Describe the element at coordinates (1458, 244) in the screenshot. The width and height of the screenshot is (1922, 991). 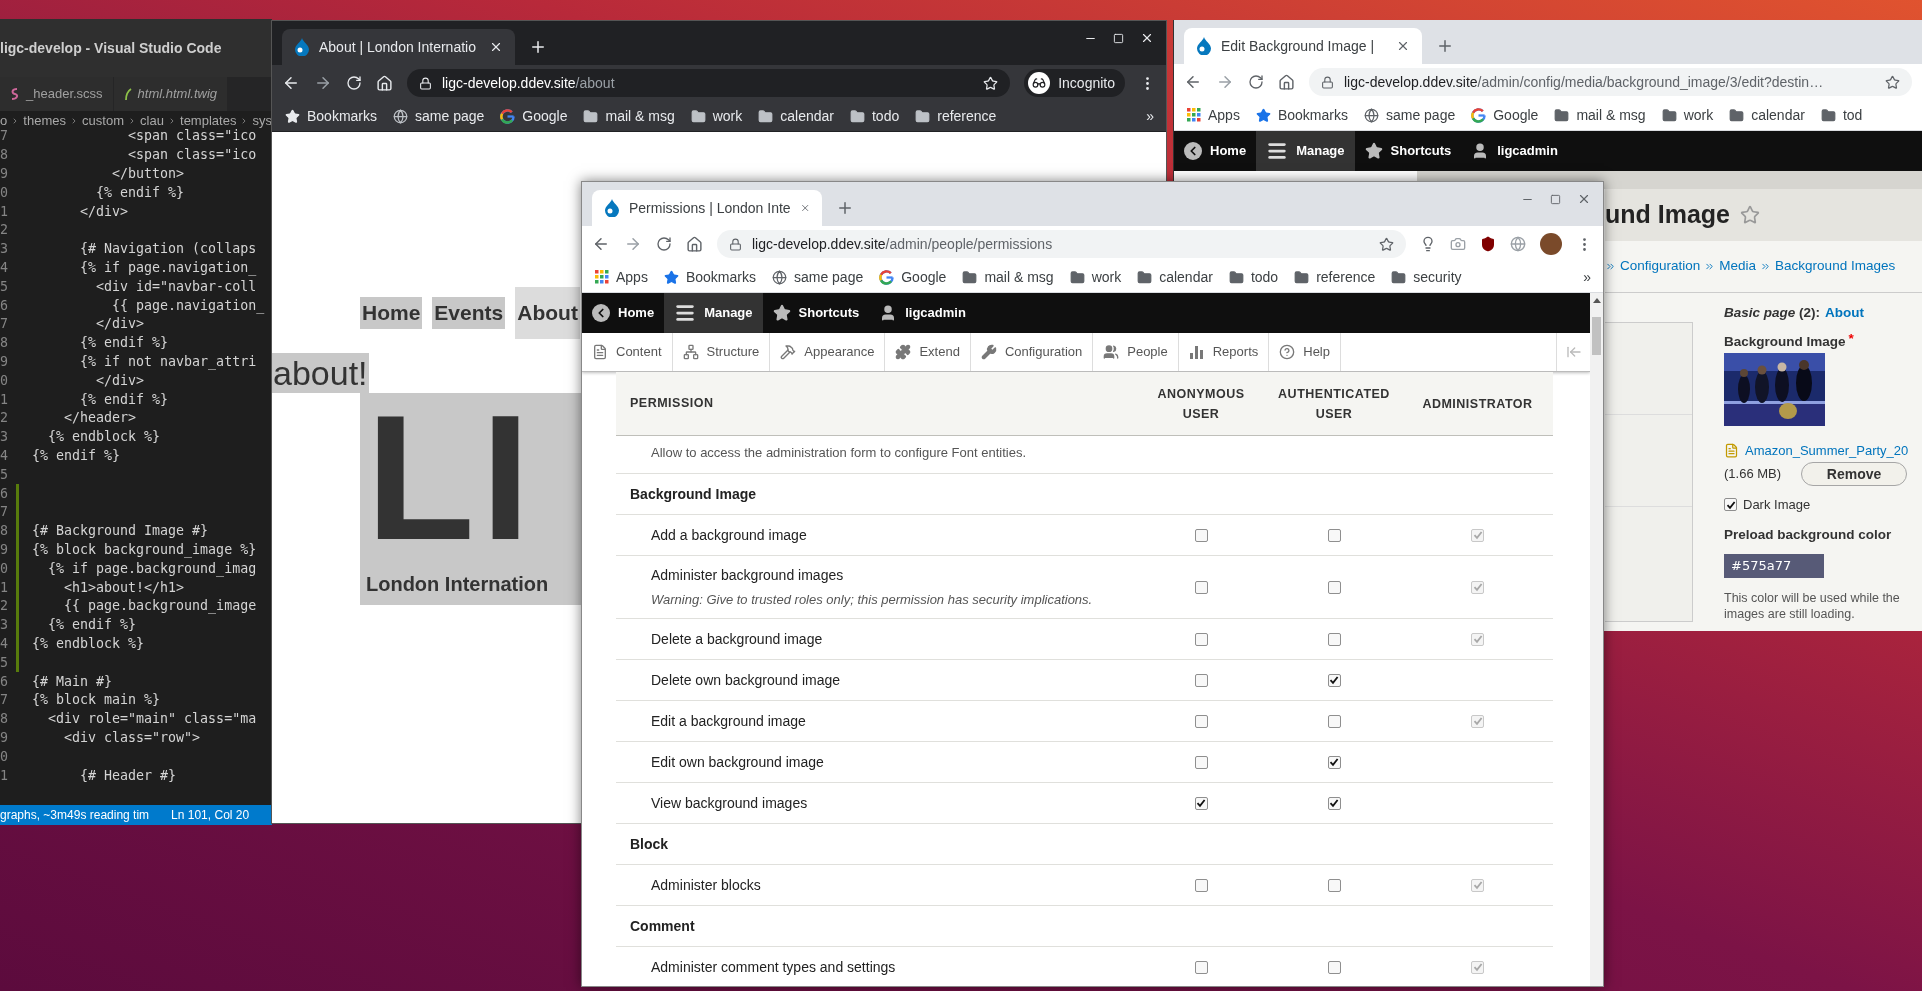
I see `camera-icon` at that location.